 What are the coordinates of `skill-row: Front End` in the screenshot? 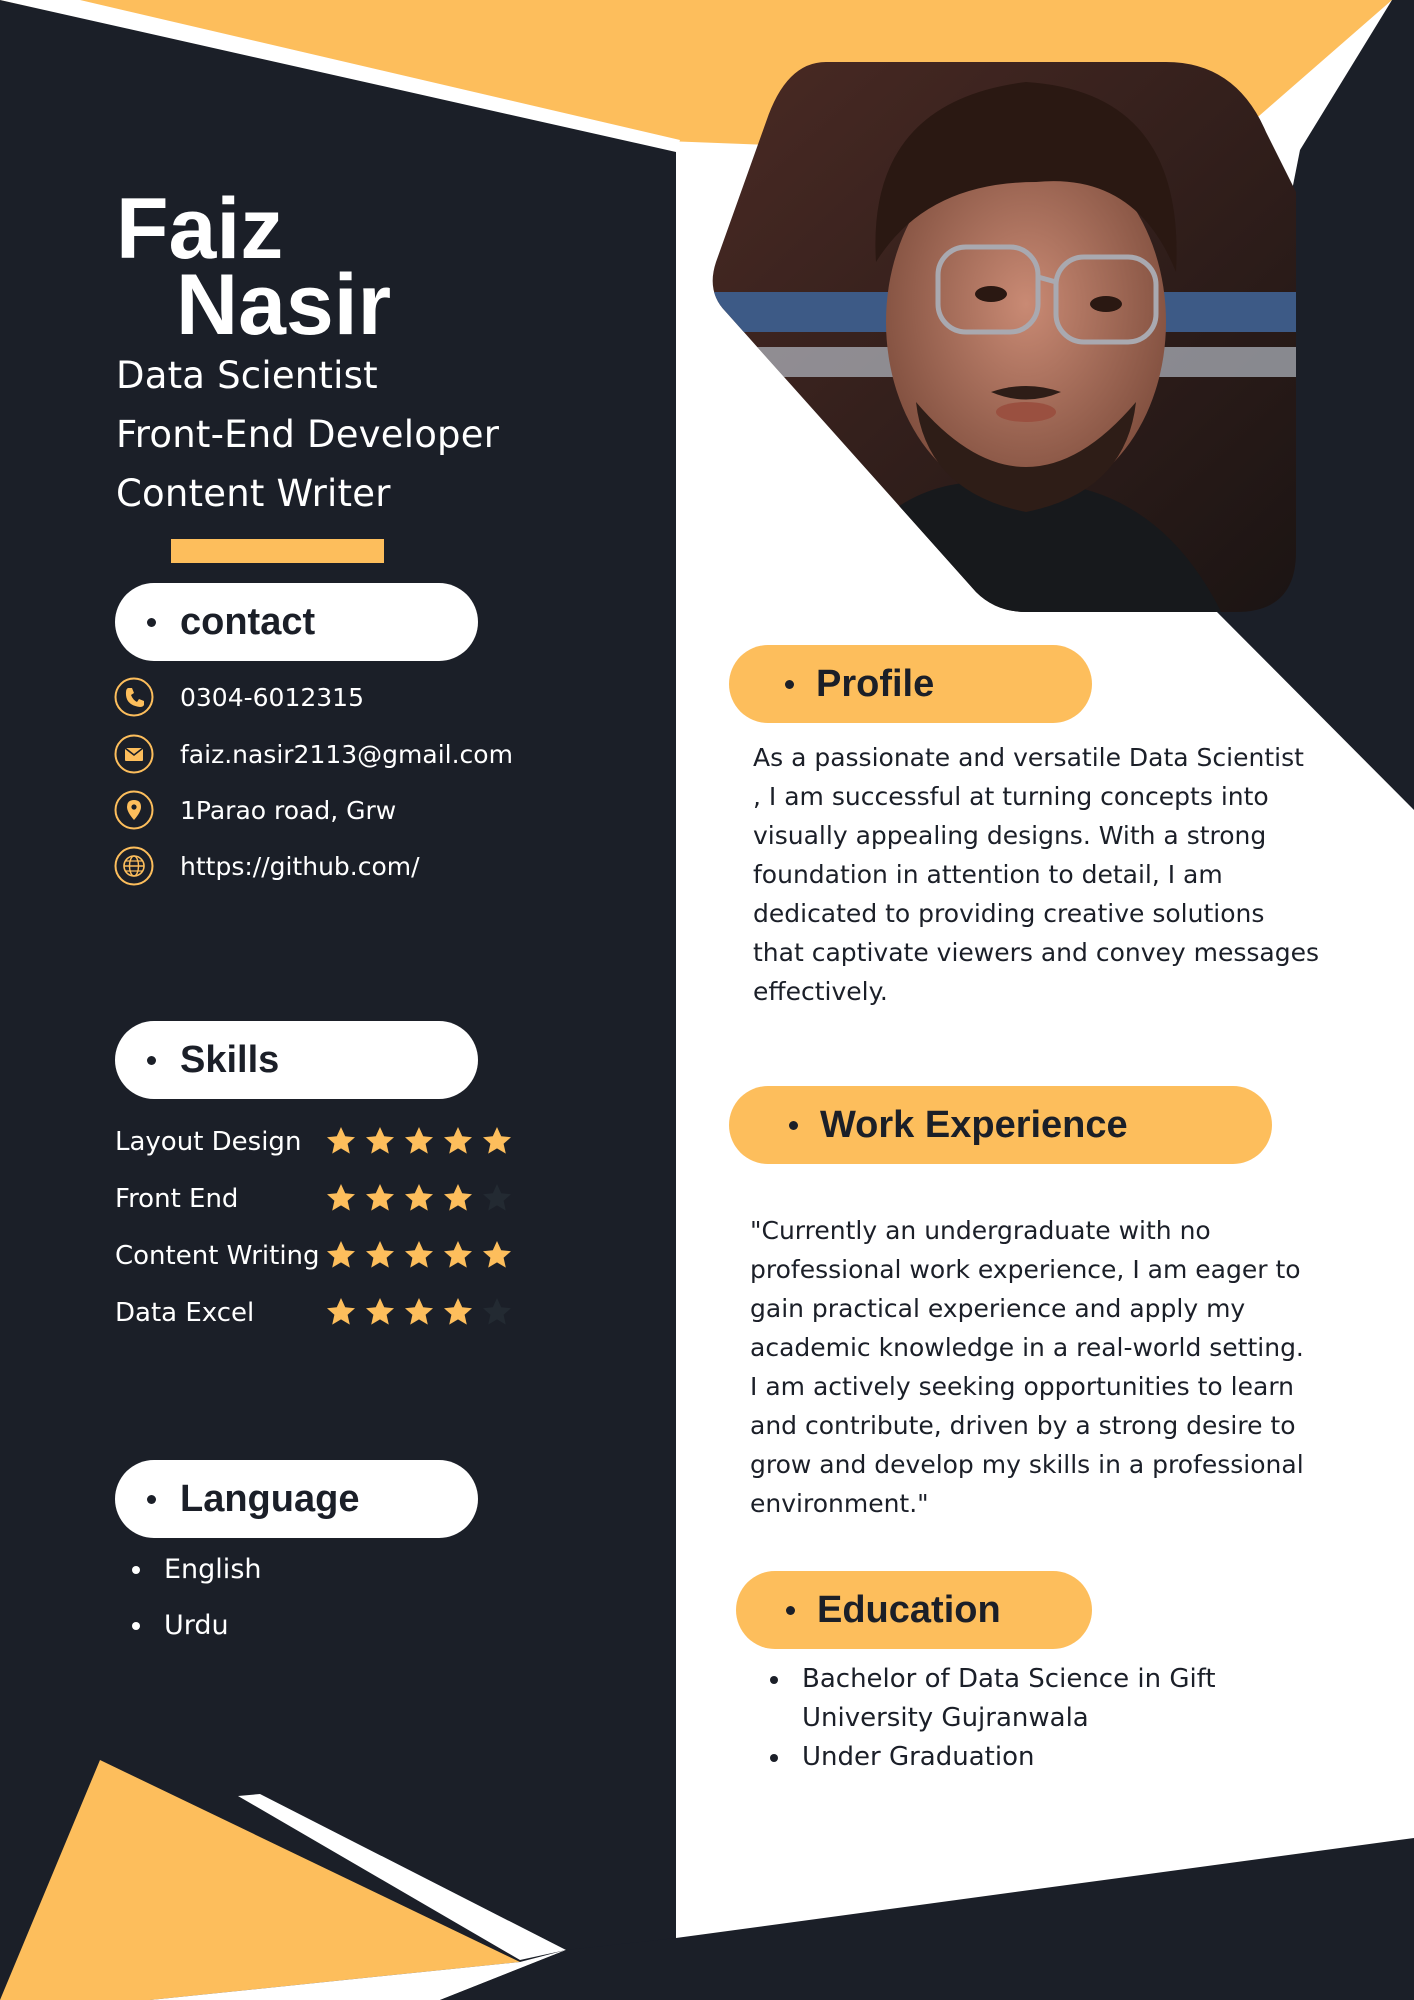 It's located at (315, 1200).